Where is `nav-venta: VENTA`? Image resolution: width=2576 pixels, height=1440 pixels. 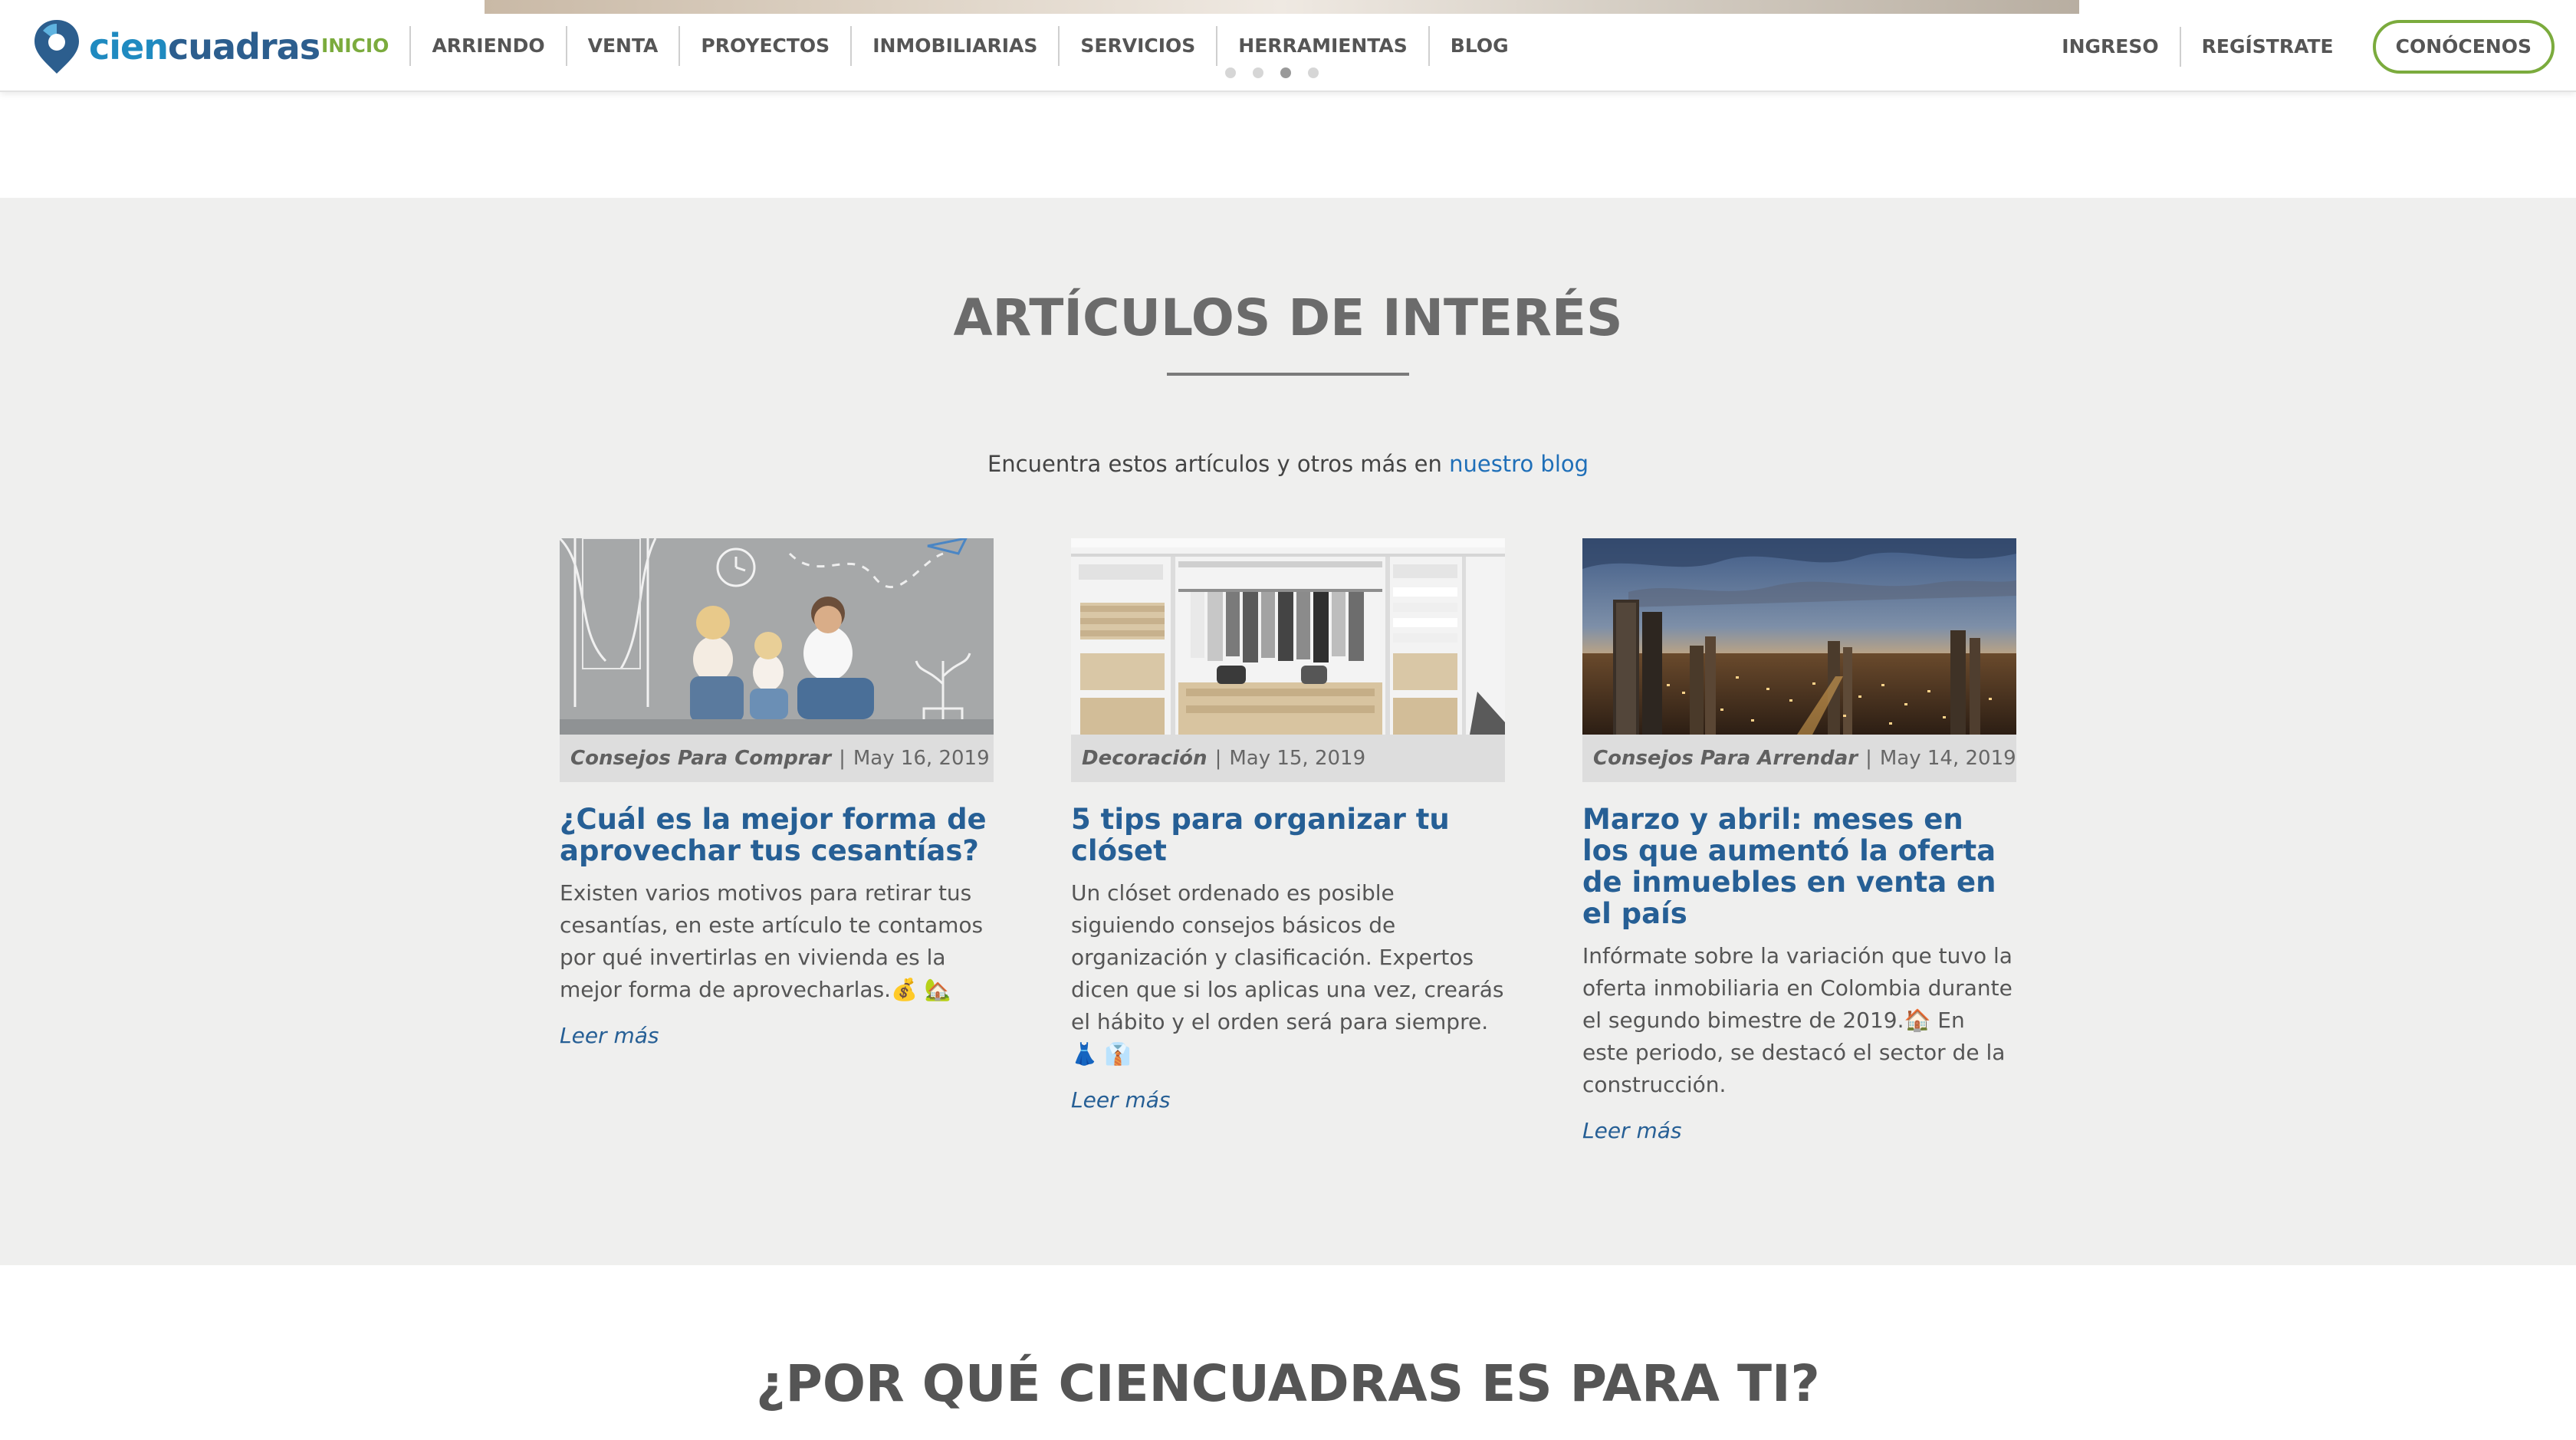
nav-venta: VENTA is located at coordinates (624, 46).